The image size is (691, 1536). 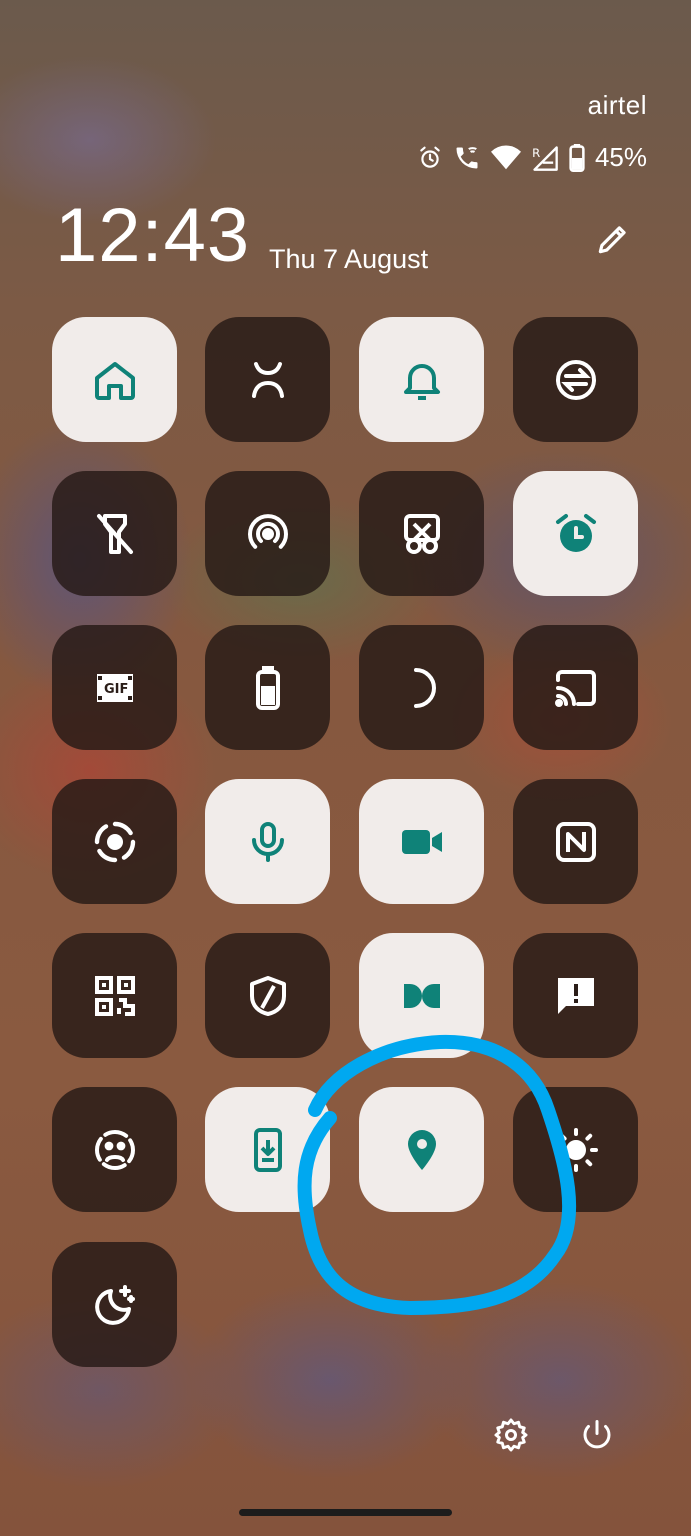 I want to click on tile-bedtime, so click(x=114, y=1304).